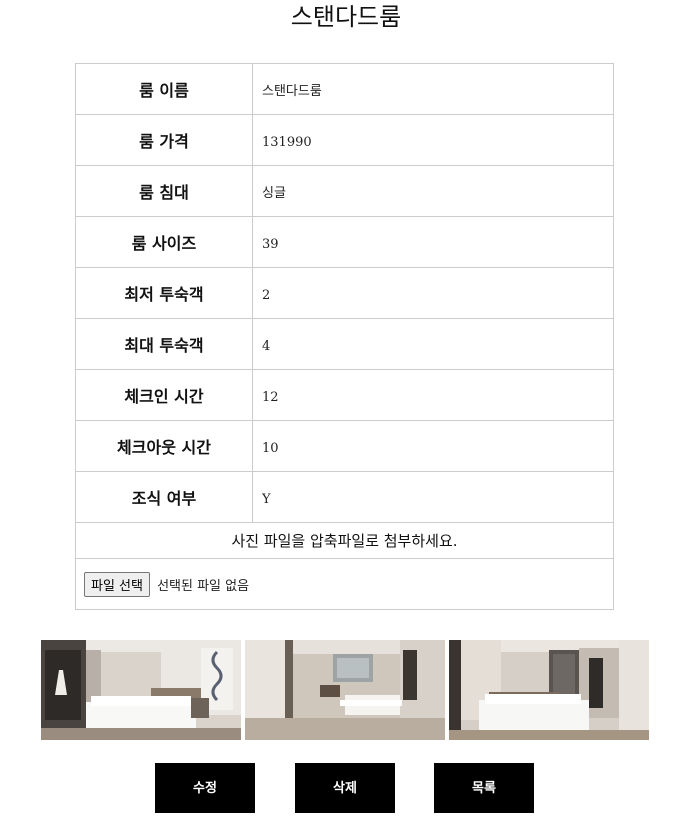 This screenshot has width=692, height=834. What do you see at coordinates (346, 17) in the screenshot?
I see `page-title: 스탠다드룸` at bounding box center [346, 17].